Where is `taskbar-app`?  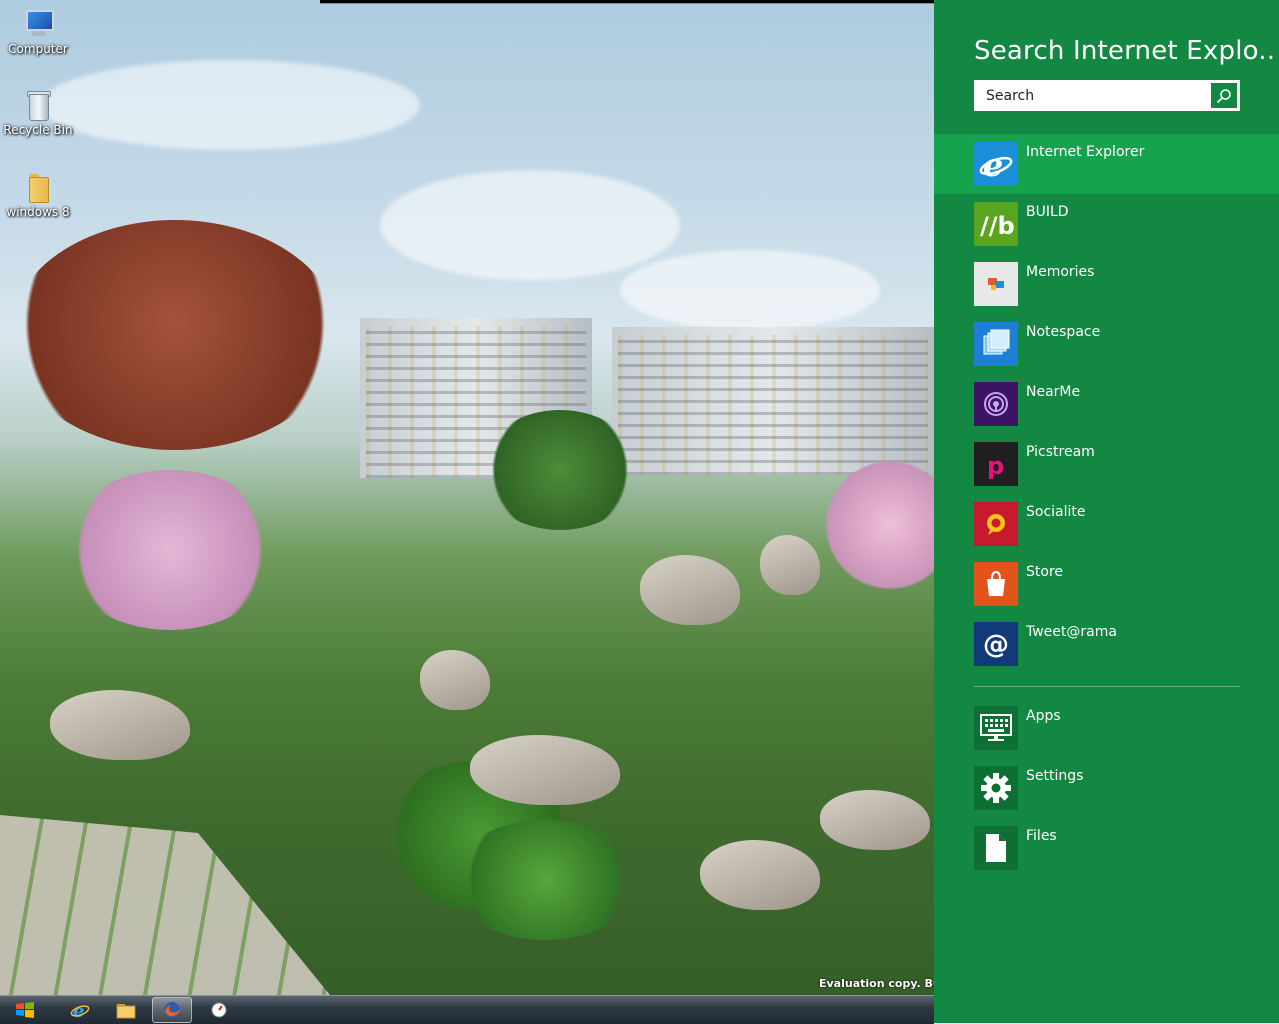
taskbar-app is located at coordinates (219, 1010).